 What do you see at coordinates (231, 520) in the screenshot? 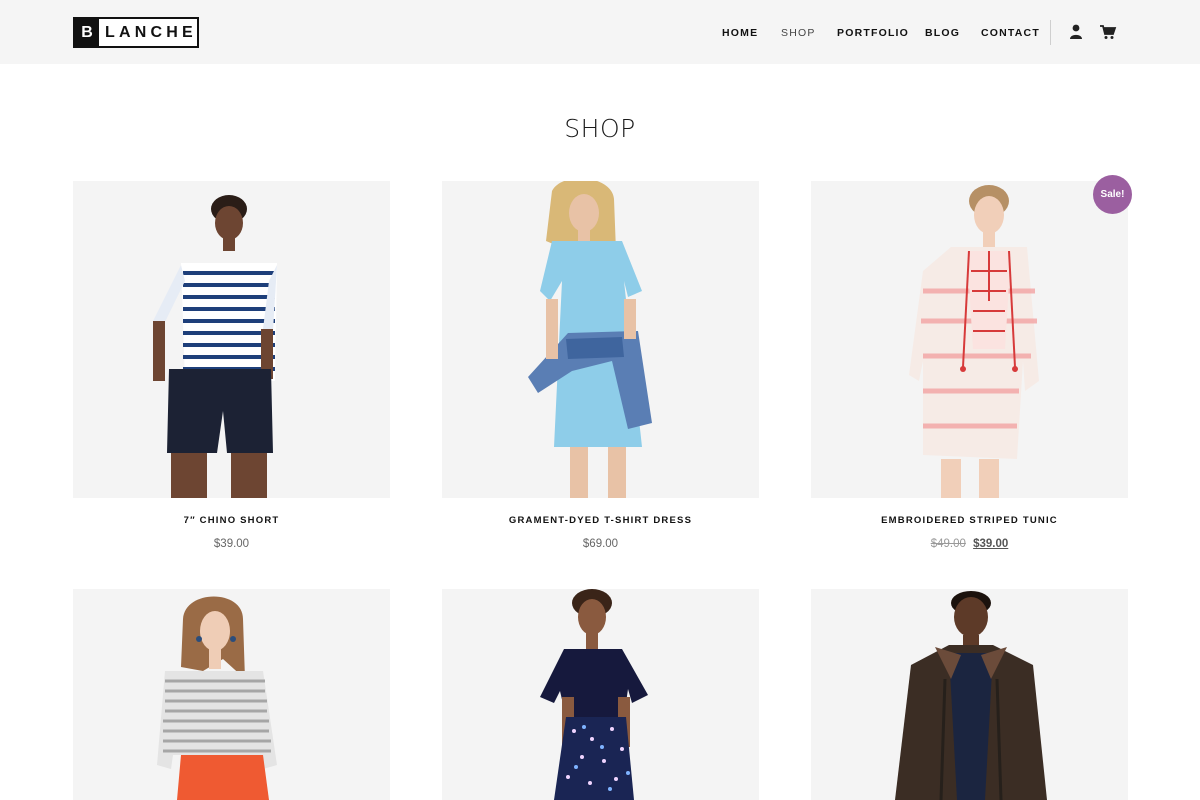
I see `product-name: 7″ CHINO SHORT` at bounding box center [231, 520].